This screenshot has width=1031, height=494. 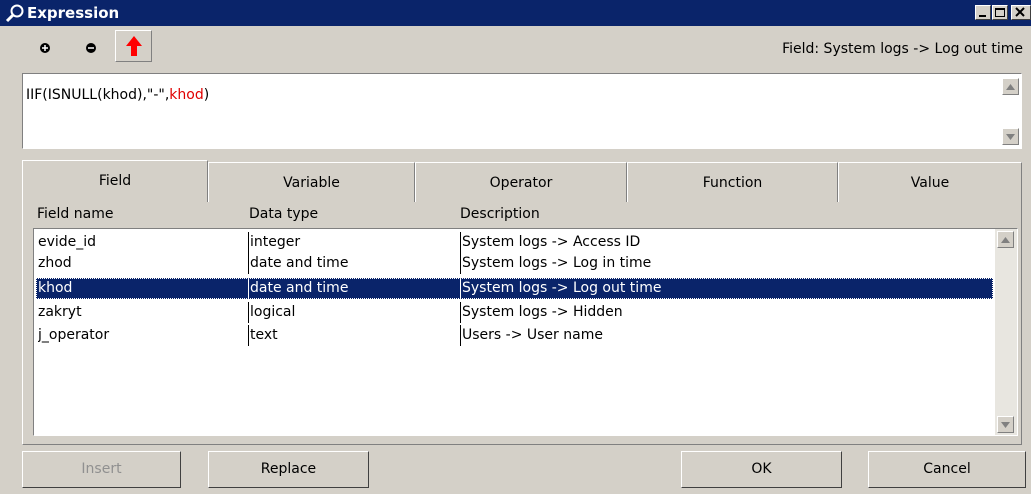 I want to click on tab-variable: Variable, so click(x=311, y=182).